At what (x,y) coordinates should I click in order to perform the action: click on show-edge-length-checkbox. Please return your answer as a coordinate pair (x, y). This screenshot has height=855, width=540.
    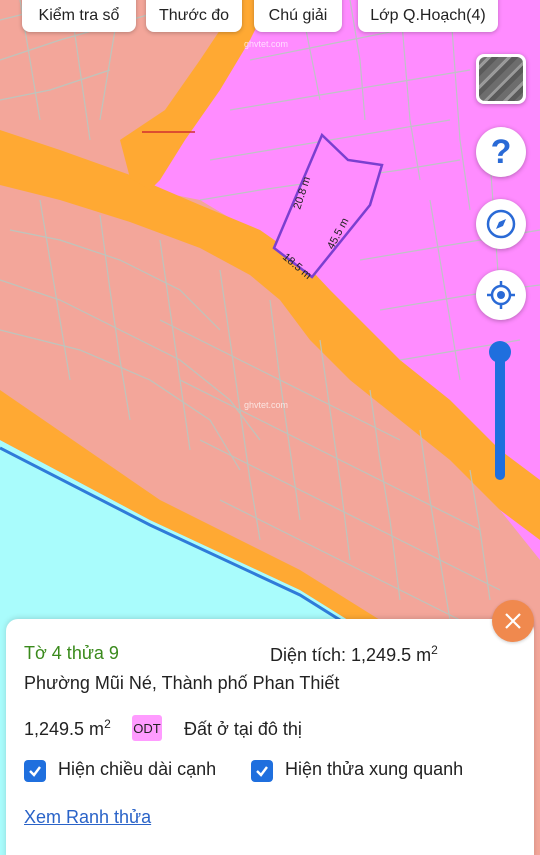
    Looking at the image, I should click on (35, 771).